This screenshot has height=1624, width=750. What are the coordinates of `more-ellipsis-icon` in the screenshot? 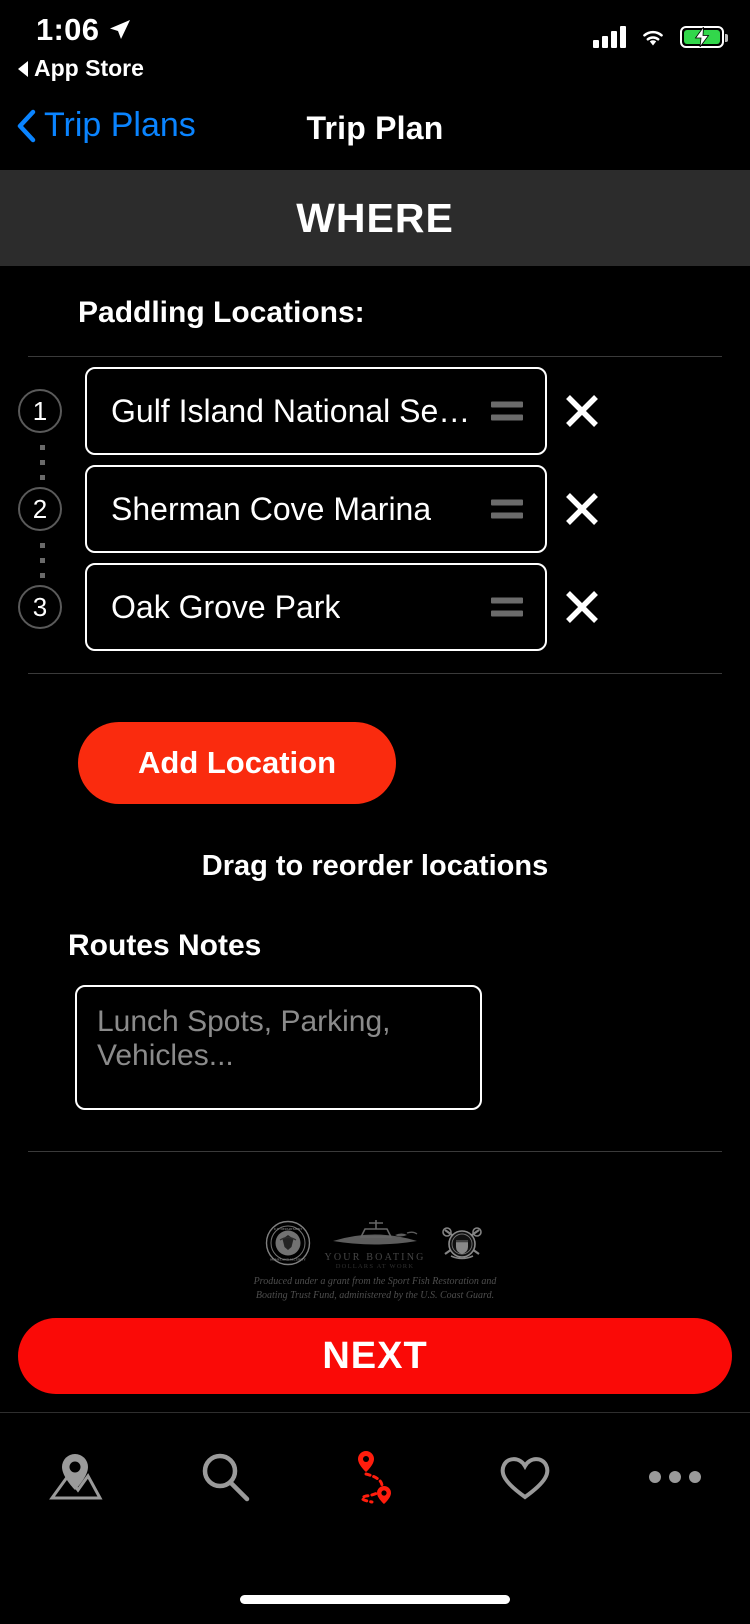 It's located at (675, 1477).